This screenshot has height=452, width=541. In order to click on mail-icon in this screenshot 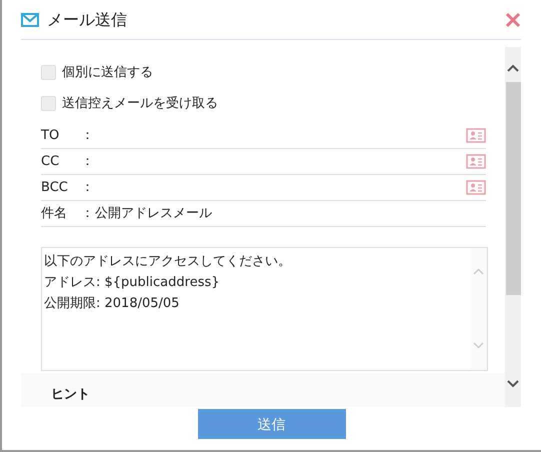, I will do `click(30, 19)`.